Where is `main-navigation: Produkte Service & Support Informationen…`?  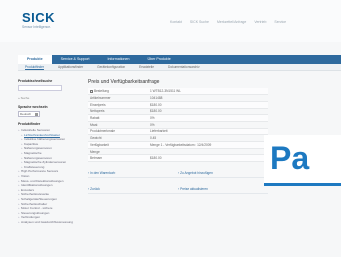 main-navigation: Produkte Service & Support Informationen… is located at coordinates (179, 59).